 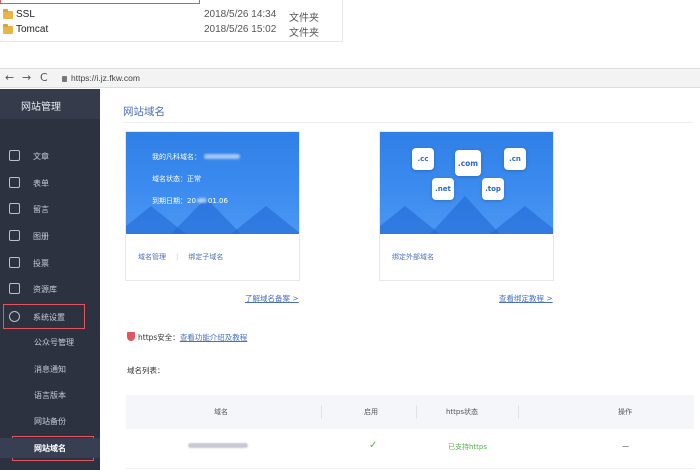 I want to click on sidebar-subitem-backup: 网站备份, so click(x=50, y=421).